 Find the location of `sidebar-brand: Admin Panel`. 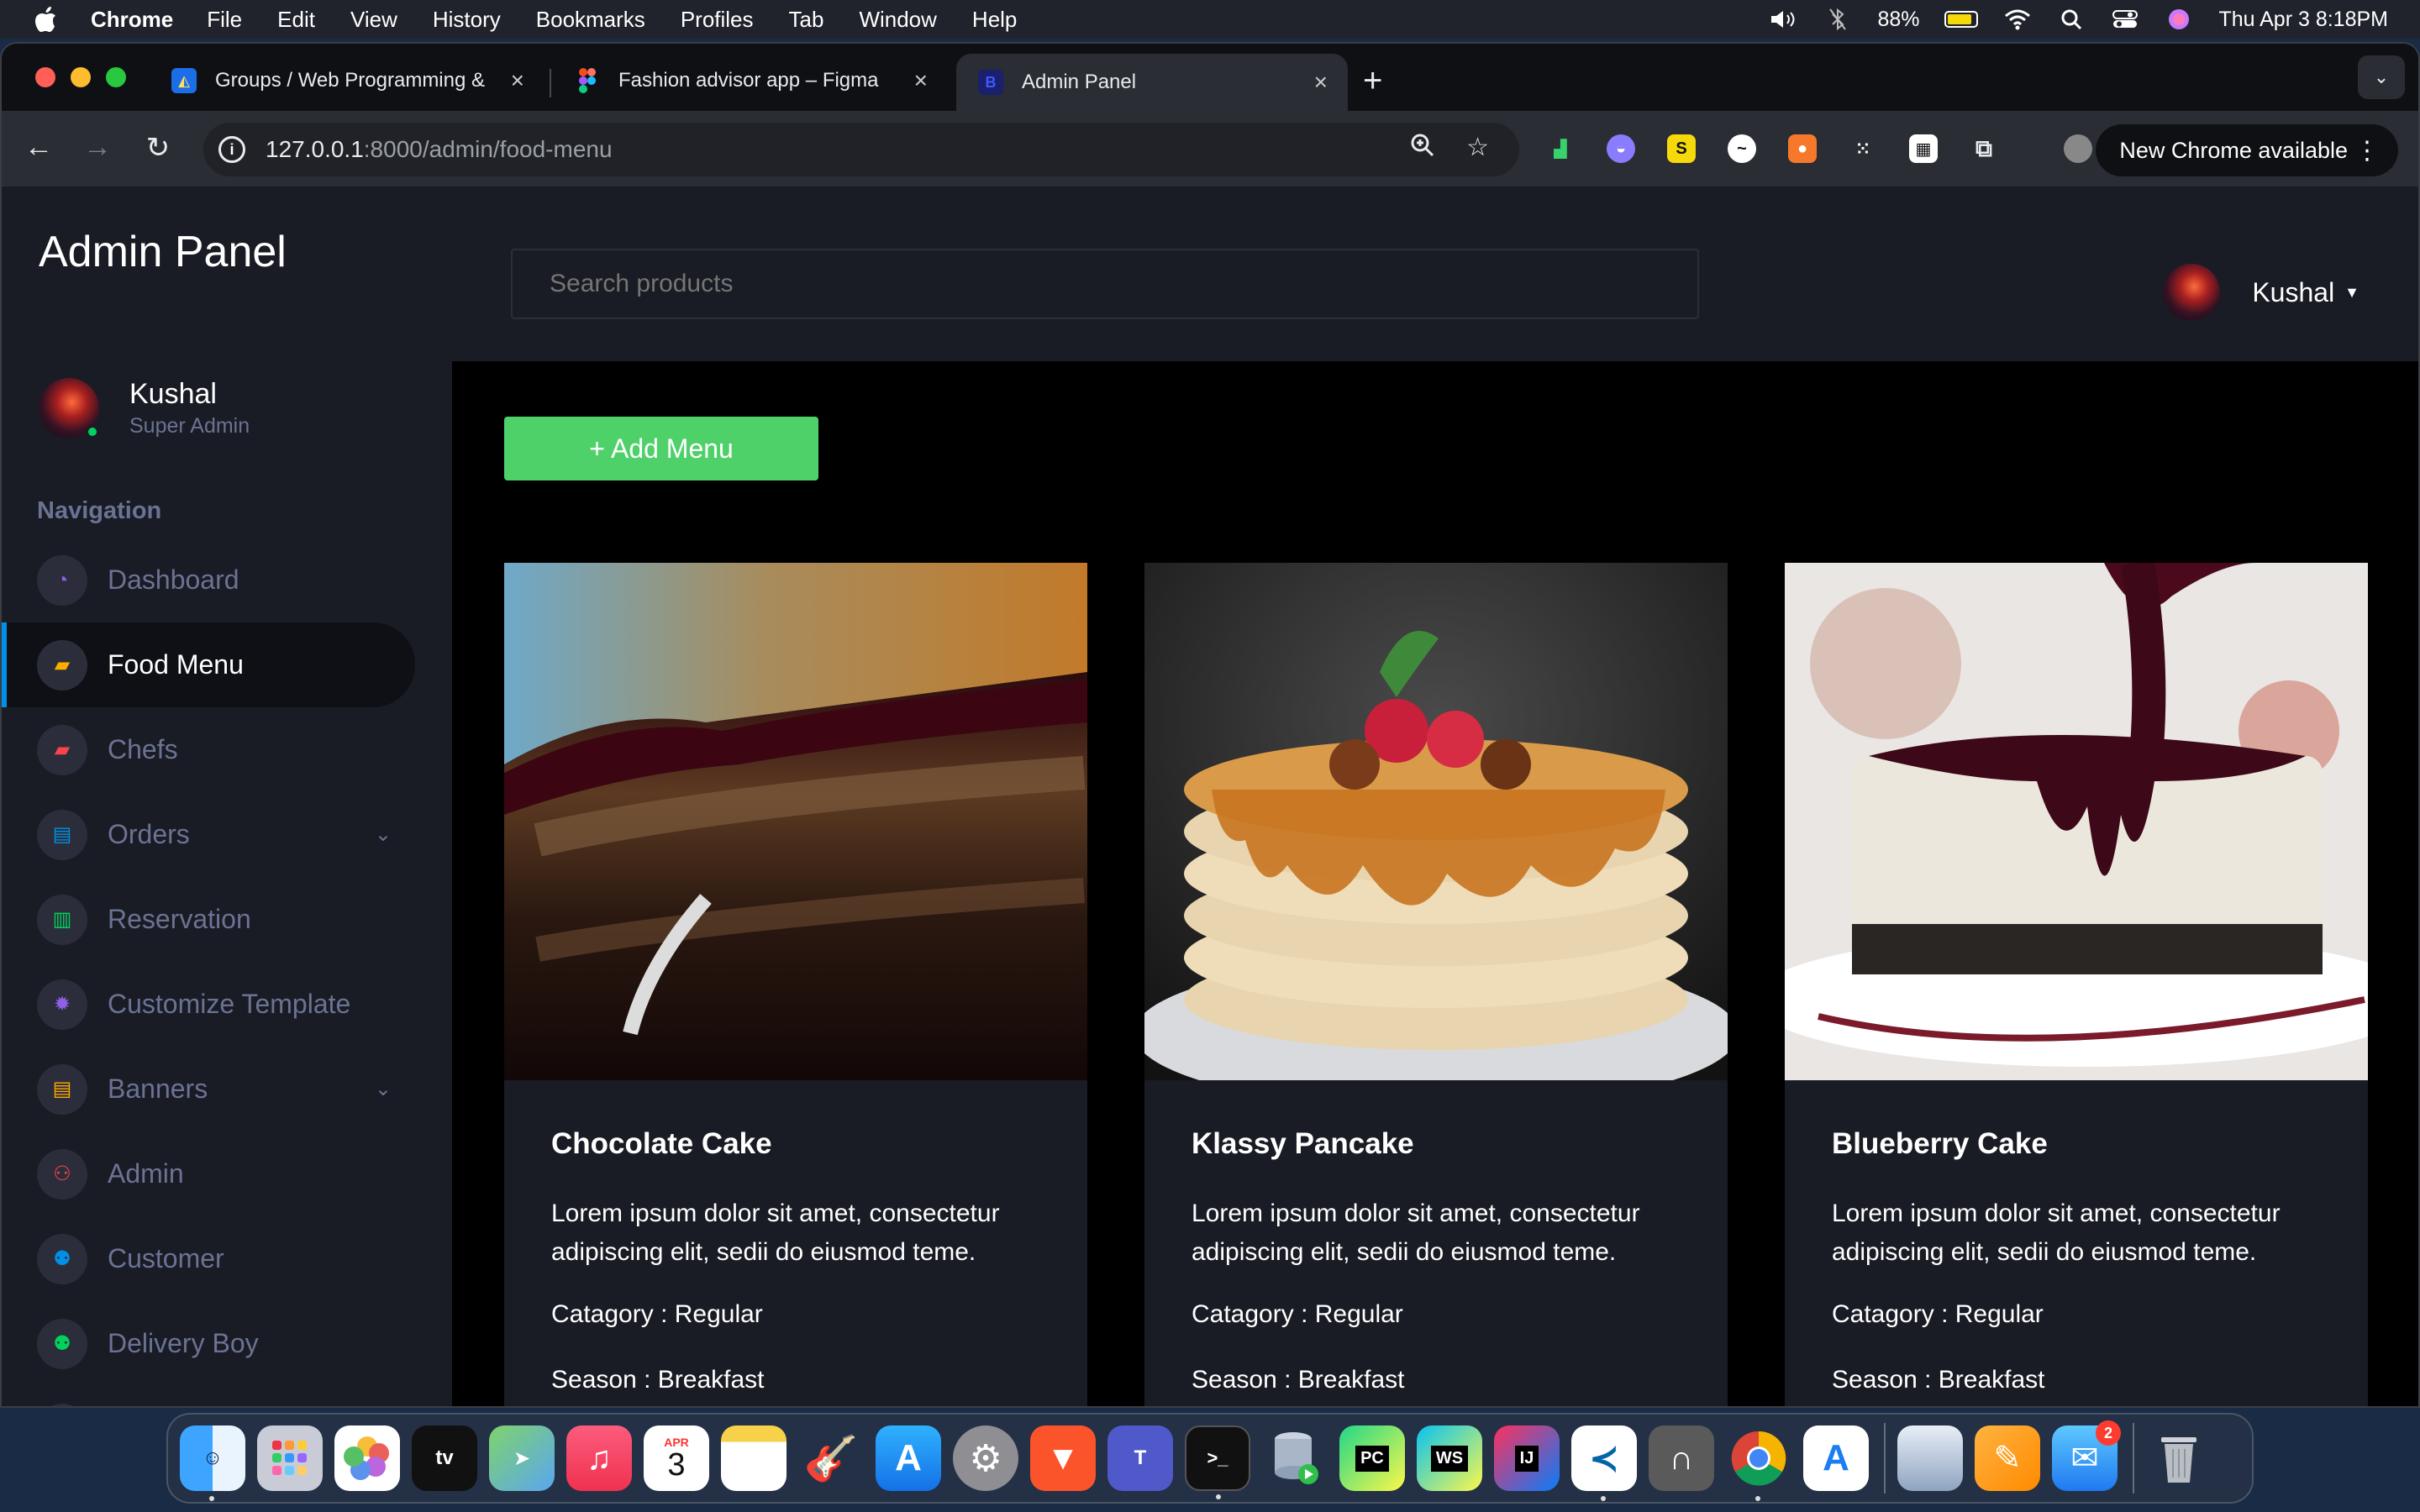

sidebar-brand: Admin Panel is located at coordinates (163, 252).